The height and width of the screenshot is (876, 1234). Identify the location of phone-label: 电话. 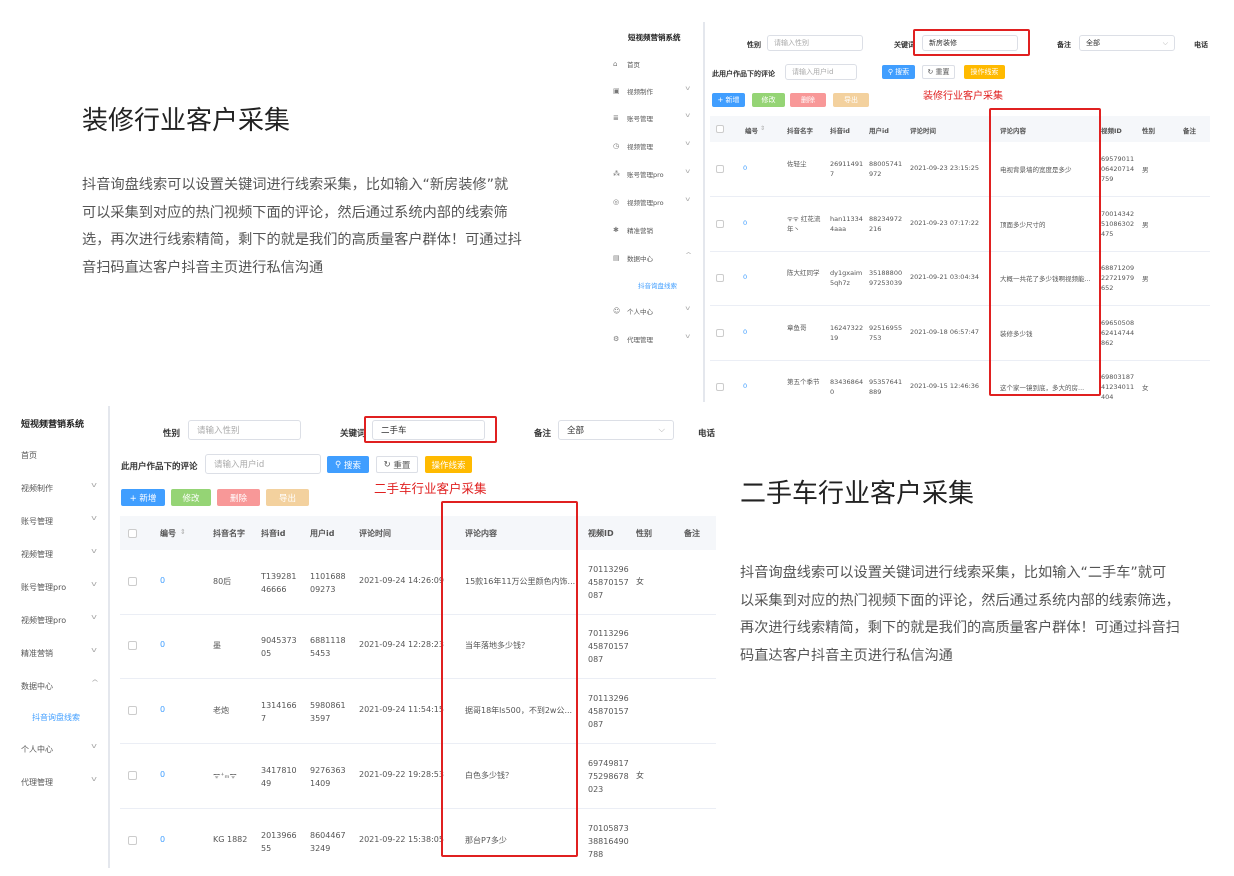
(707, 434).